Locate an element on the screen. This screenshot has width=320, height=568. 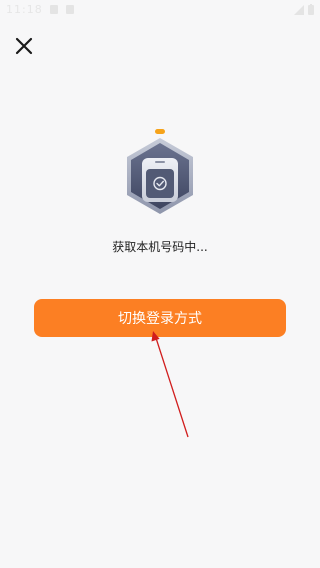
phone-shield-icon is located at coordinates (160, 171).